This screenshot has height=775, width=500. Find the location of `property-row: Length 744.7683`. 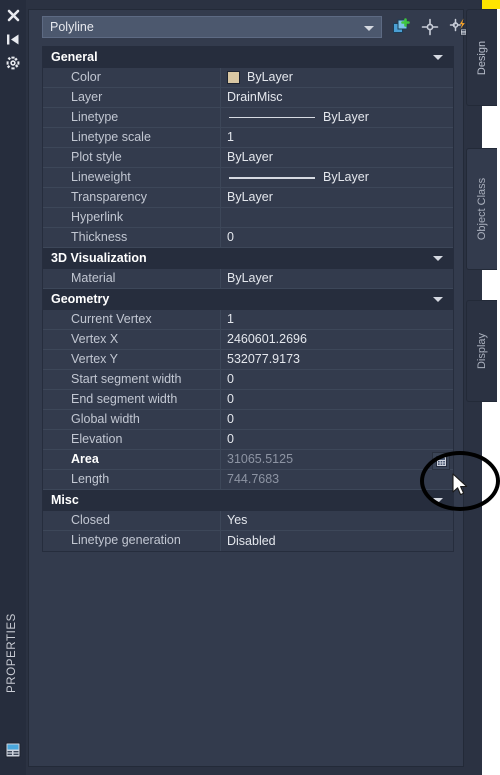

property-row: Length 744.7683 is located at coordinates (248, 480).